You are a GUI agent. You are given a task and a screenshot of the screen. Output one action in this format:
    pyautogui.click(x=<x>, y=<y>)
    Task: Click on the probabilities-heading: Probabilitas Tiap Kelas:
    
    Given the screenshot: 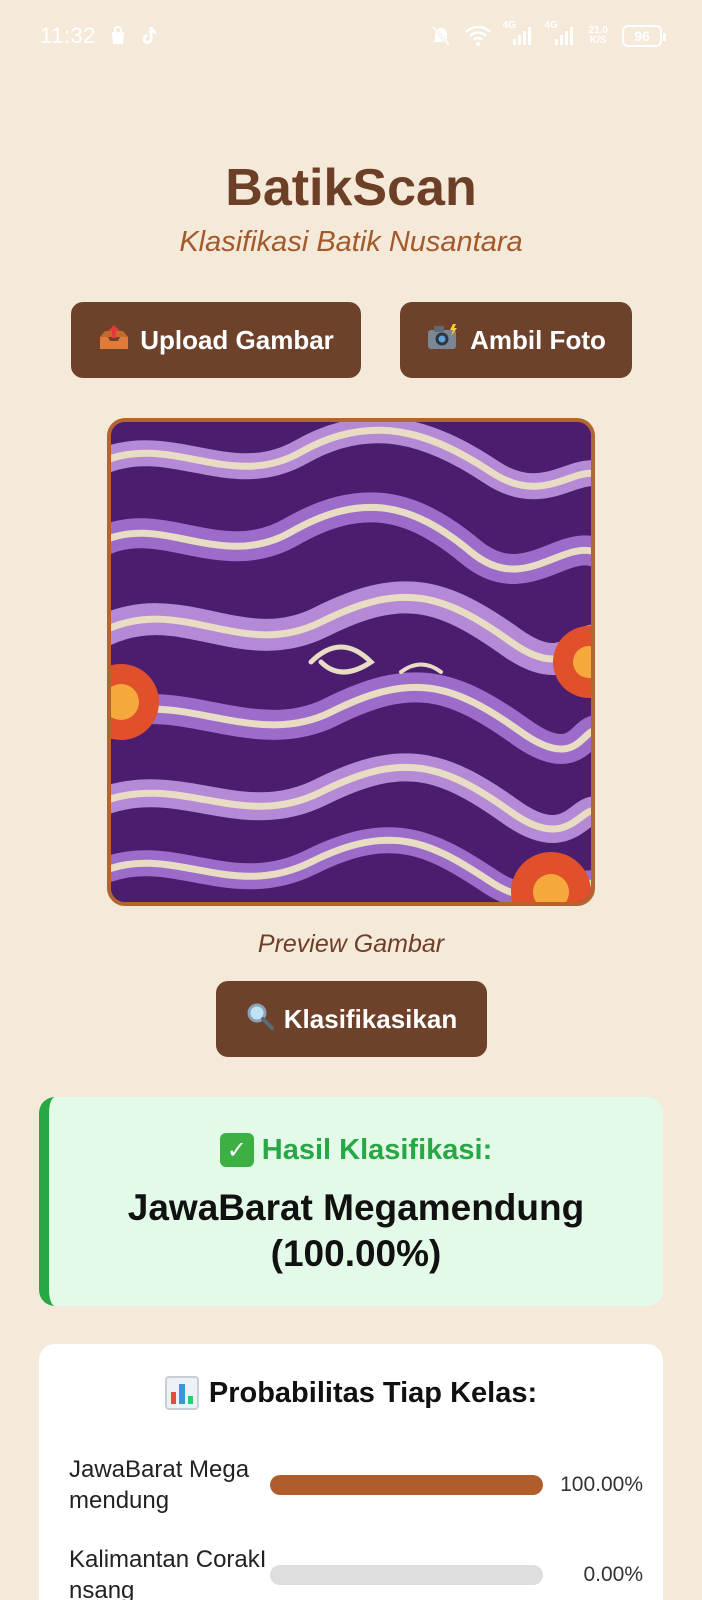 What is the action you would take?
    pyautogui.click(x=351, y=1393)
    